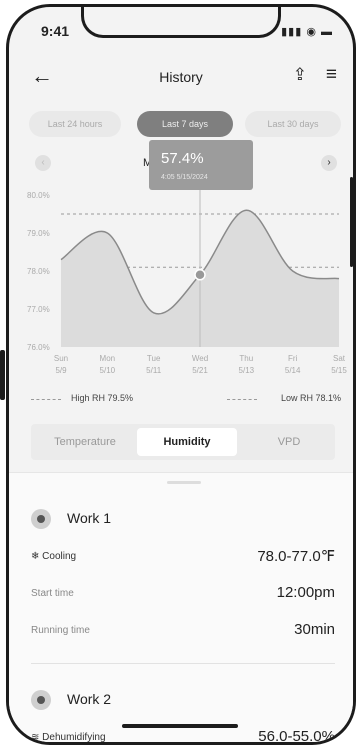 Image resolution: width=362 pixels, height=749 pixels. What do you see at coordinates (293, 370) in the screenshot?
I see `x-tick-date: 5/14` at bounding box center [293, 370].